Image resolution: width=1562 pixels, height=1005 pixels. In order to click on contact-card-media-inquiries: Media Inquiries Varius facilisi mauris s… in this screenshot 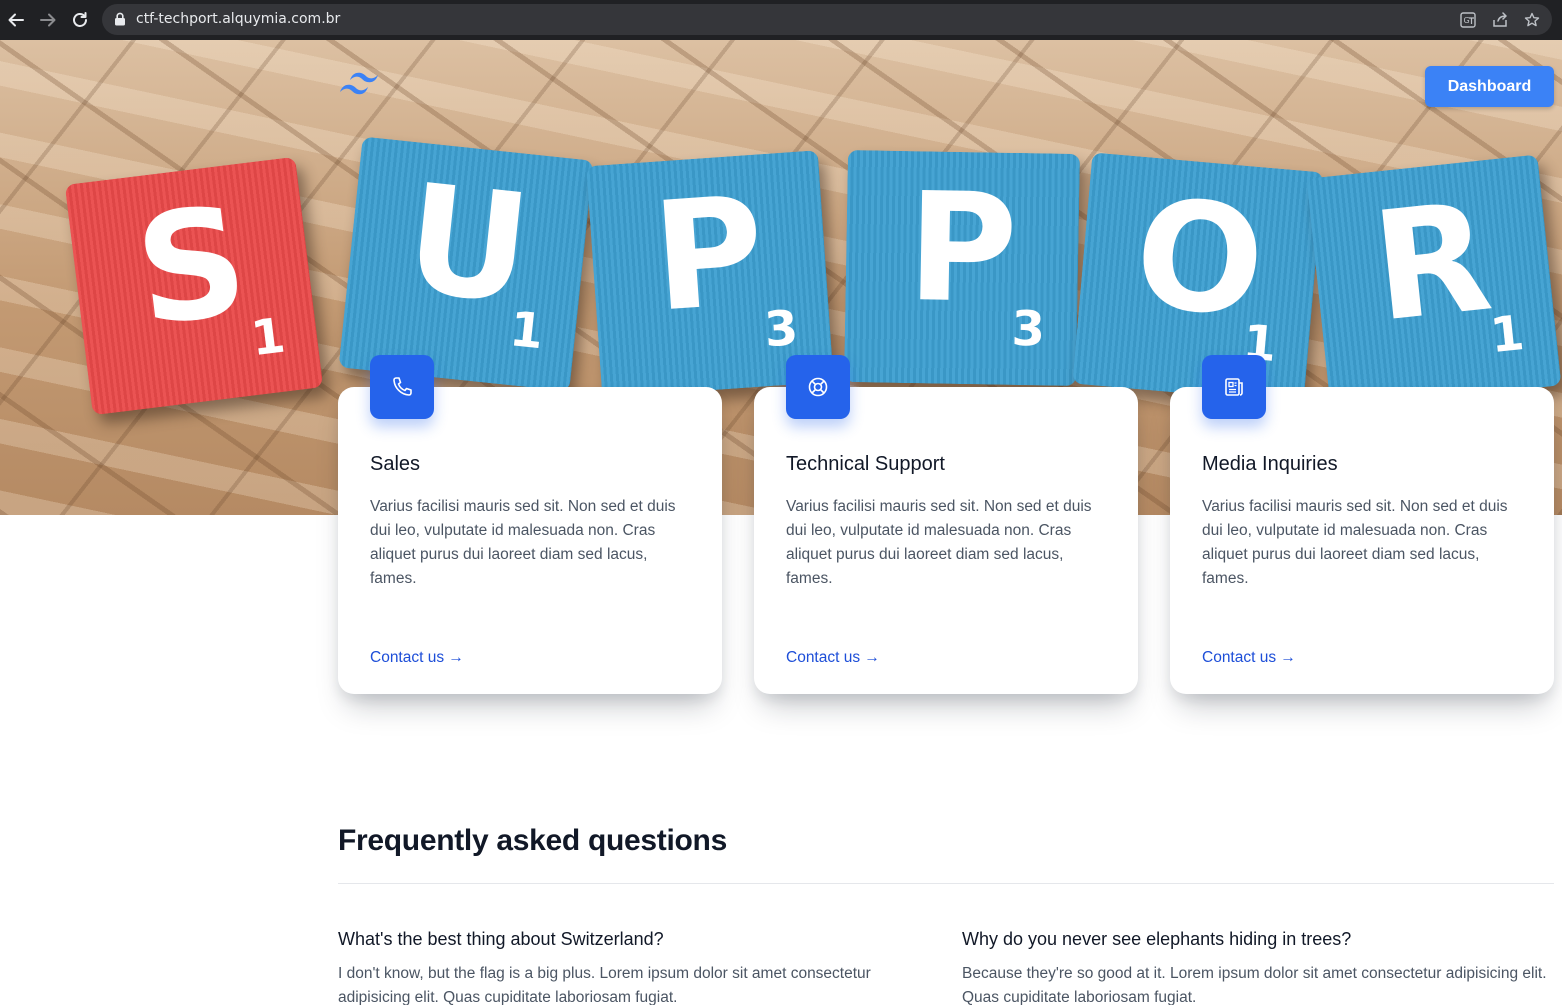, I will do `click(1362, 524)`.